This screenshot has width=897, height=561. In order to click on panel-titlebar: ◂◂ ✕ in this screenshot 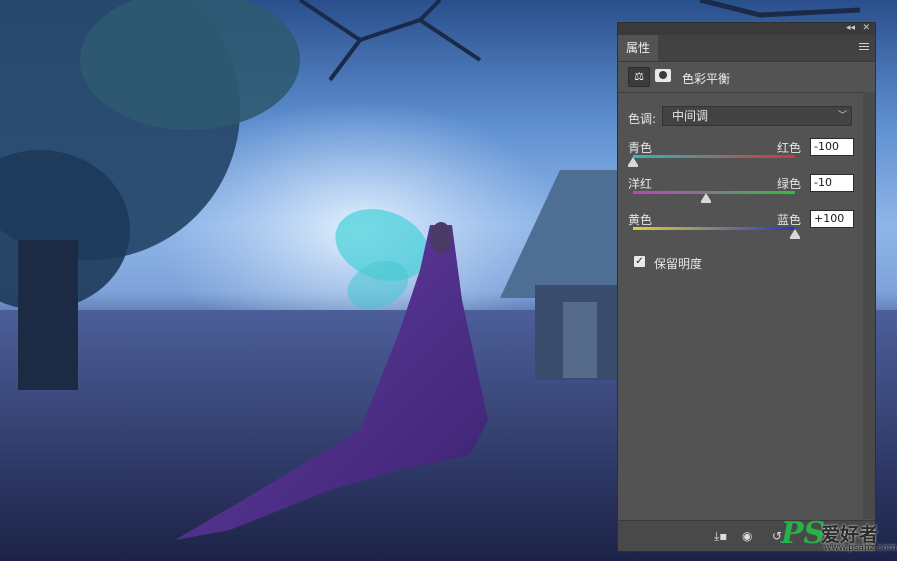, I will do `click(746, 29)`.